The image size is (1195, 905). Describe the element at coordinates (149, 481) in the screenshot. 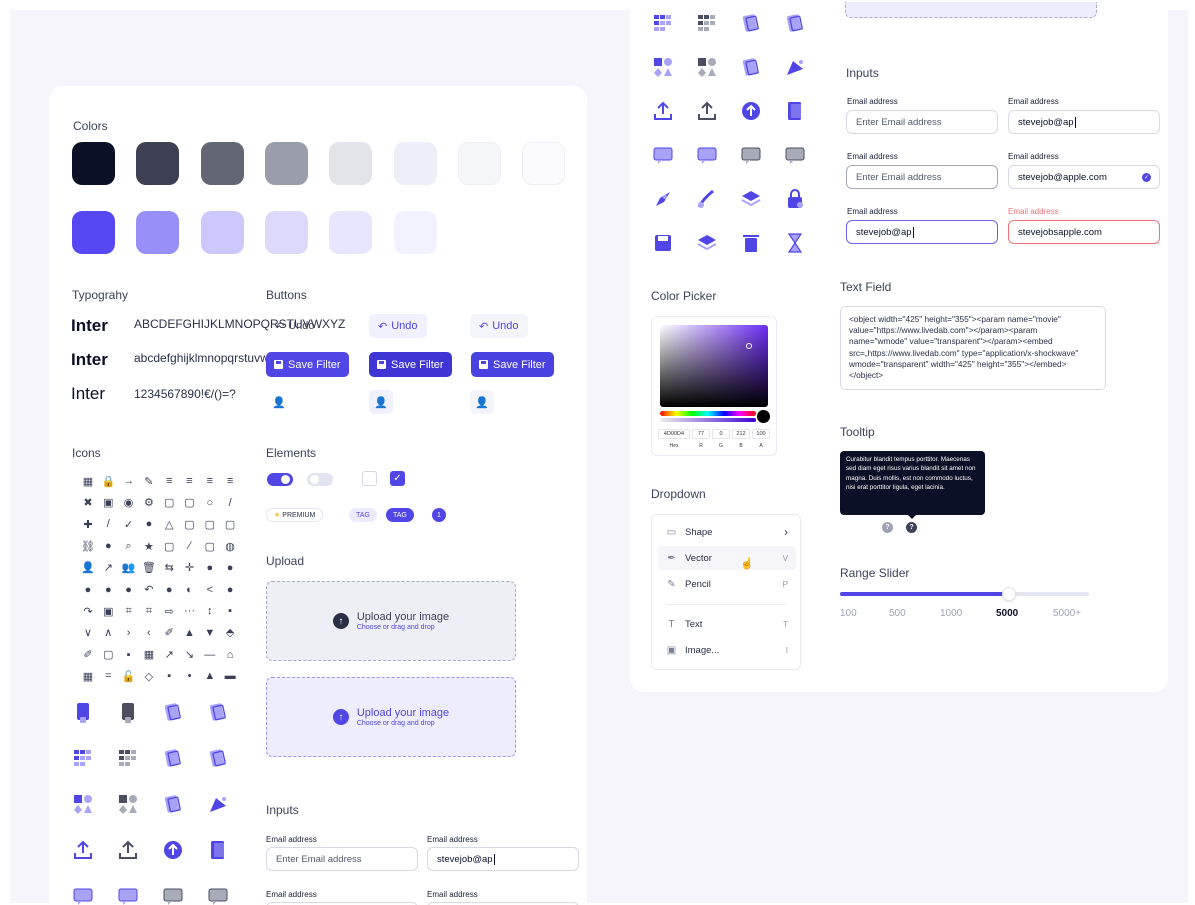

I see `ui-glyph-icon: ✎` at that location.